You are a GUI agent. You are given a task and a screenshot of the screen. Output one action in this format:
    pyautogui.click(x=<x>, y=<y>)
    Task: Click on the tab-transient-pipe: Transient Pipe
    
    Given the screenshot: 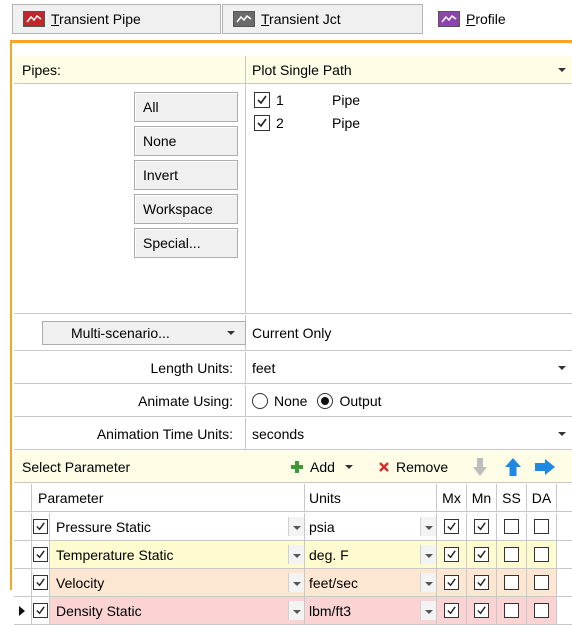 What is the action you would take?
    pyautogui.click(x=116, y=19)
    